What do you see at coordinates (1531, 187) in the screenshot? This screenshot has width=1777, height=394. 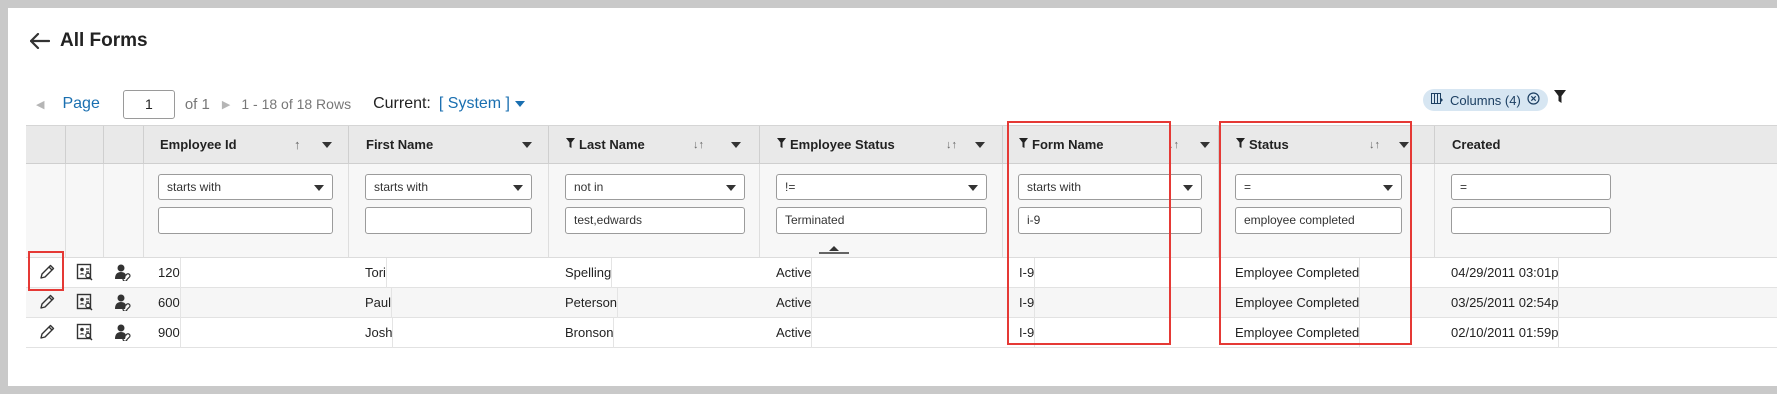 I see `filter-operator-select: =` at bounding box center [1531, 187].